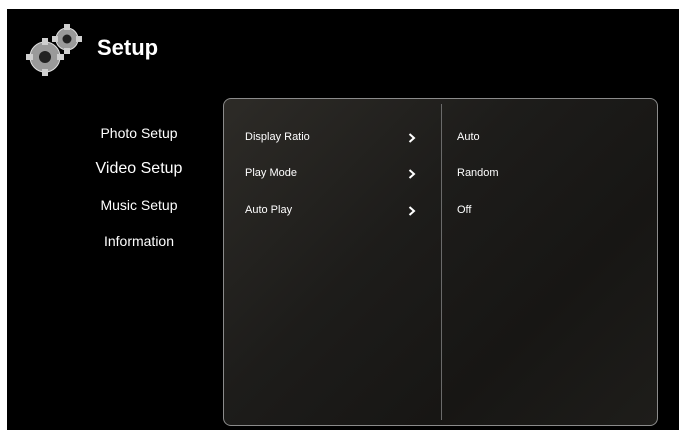 The image size is (686, 430). What do you see at coordinates (552, 173) in the screenshot?
I see `setting-value-play-mode: Random` at bounding box center [552, 173].